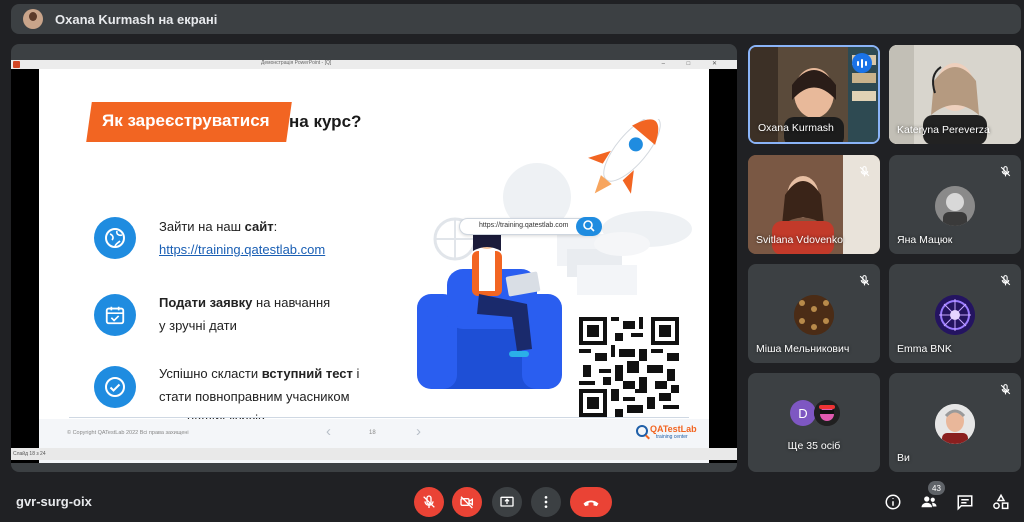  I want to click on letterbox-left, so click(25, 266).